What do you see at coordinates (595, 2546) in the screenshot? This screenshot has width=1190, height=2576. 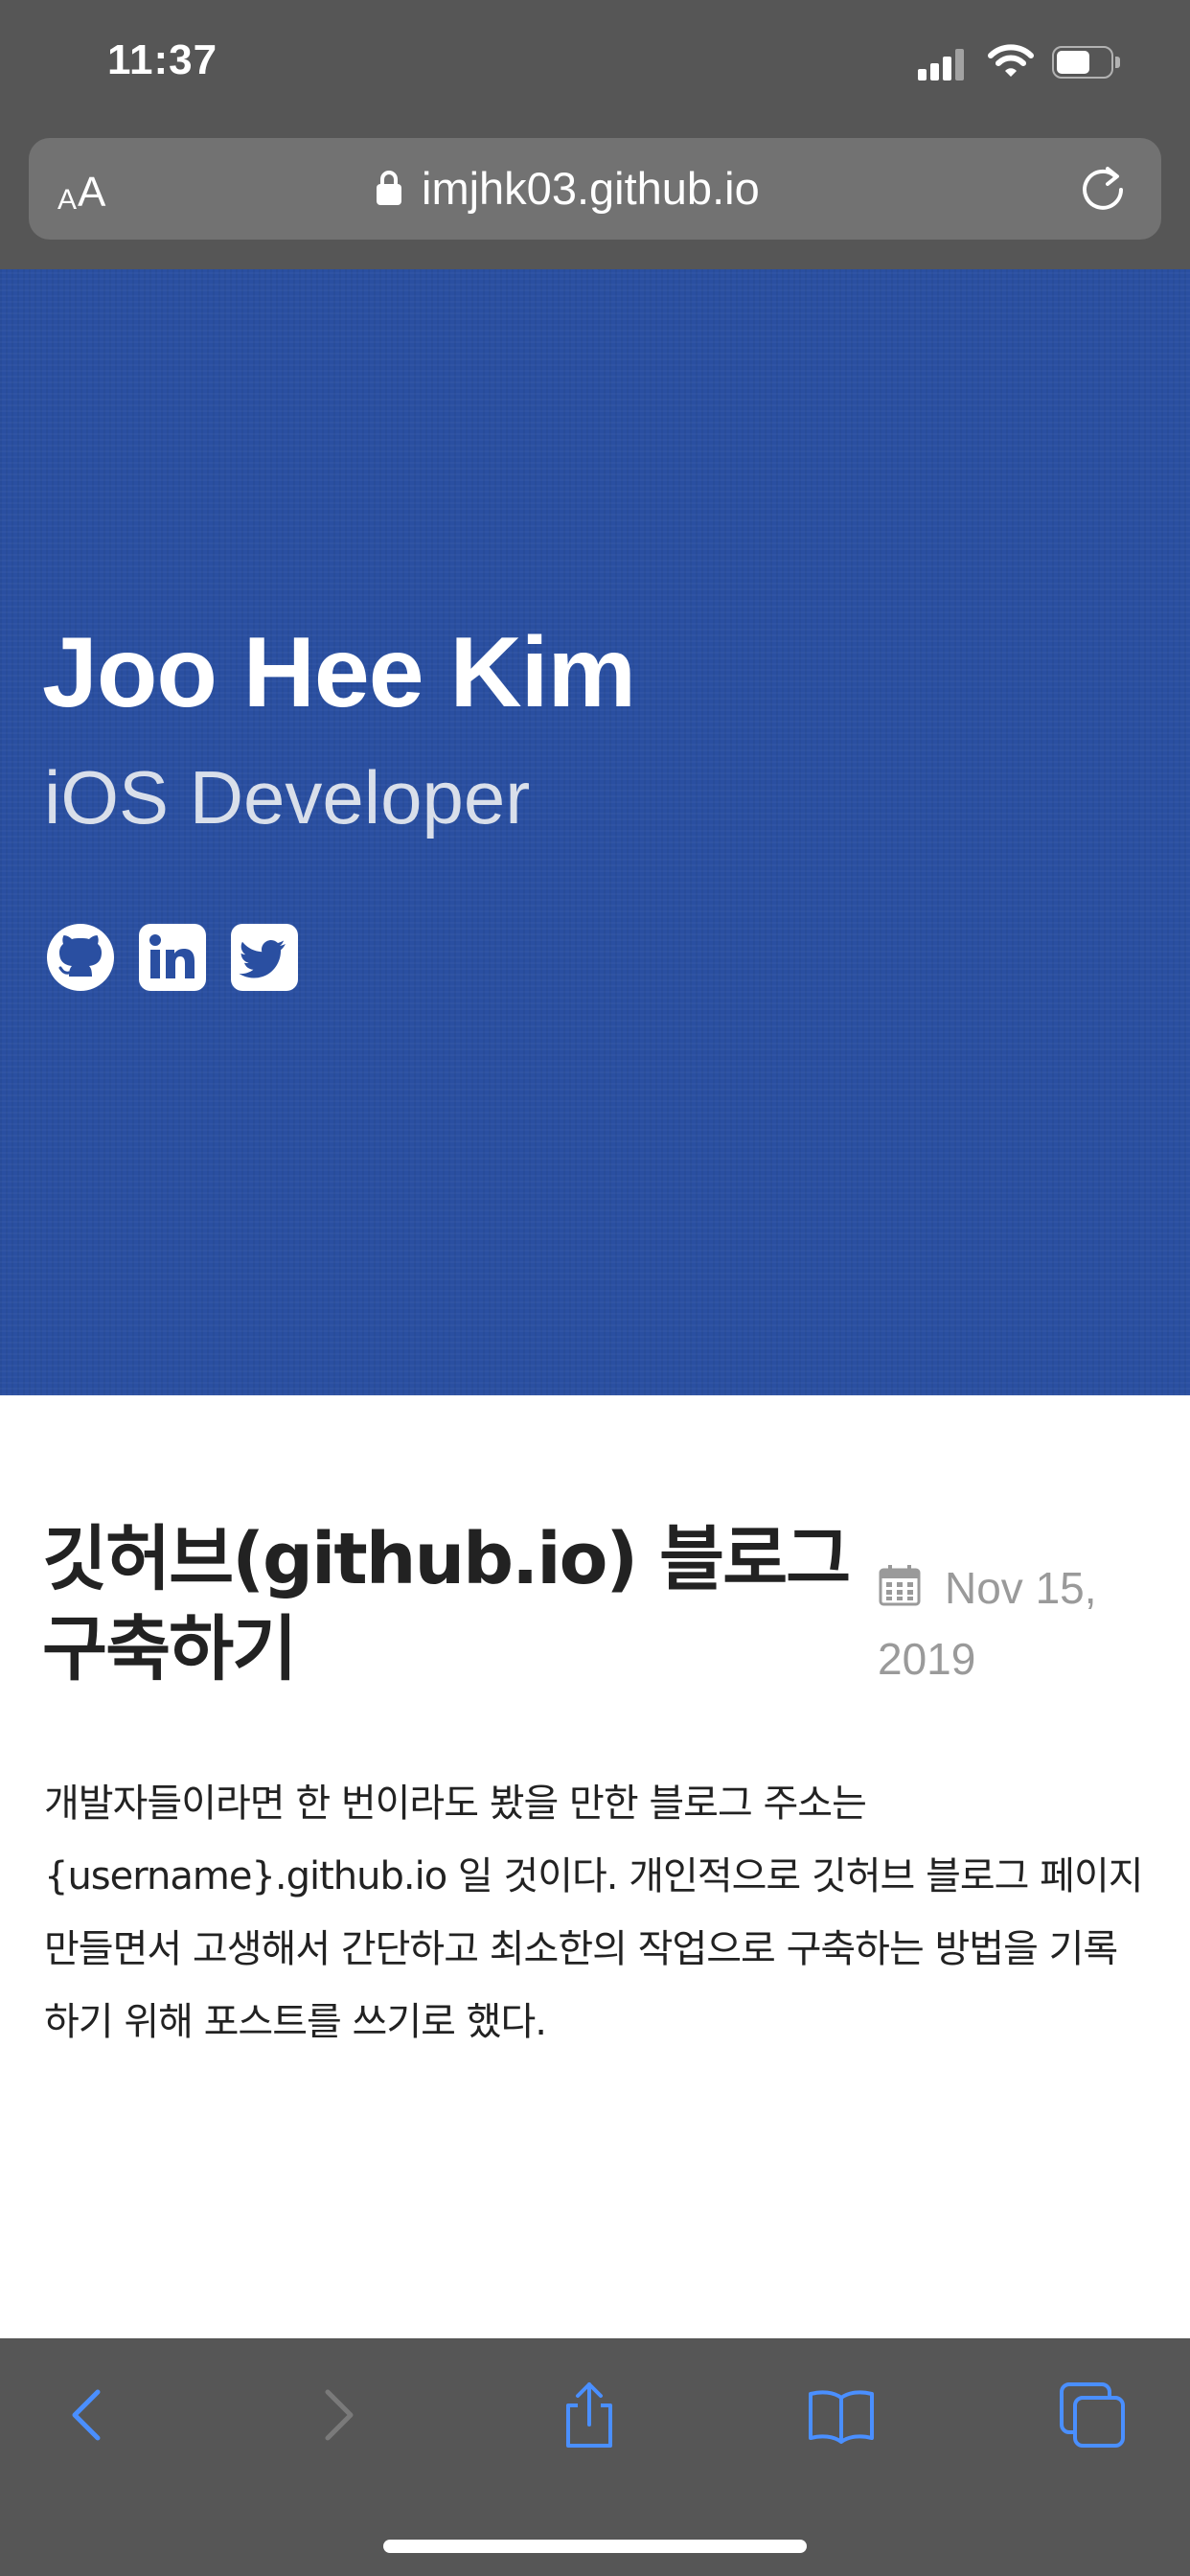 I see `home-indicator` at bounding box center [595, 2546].